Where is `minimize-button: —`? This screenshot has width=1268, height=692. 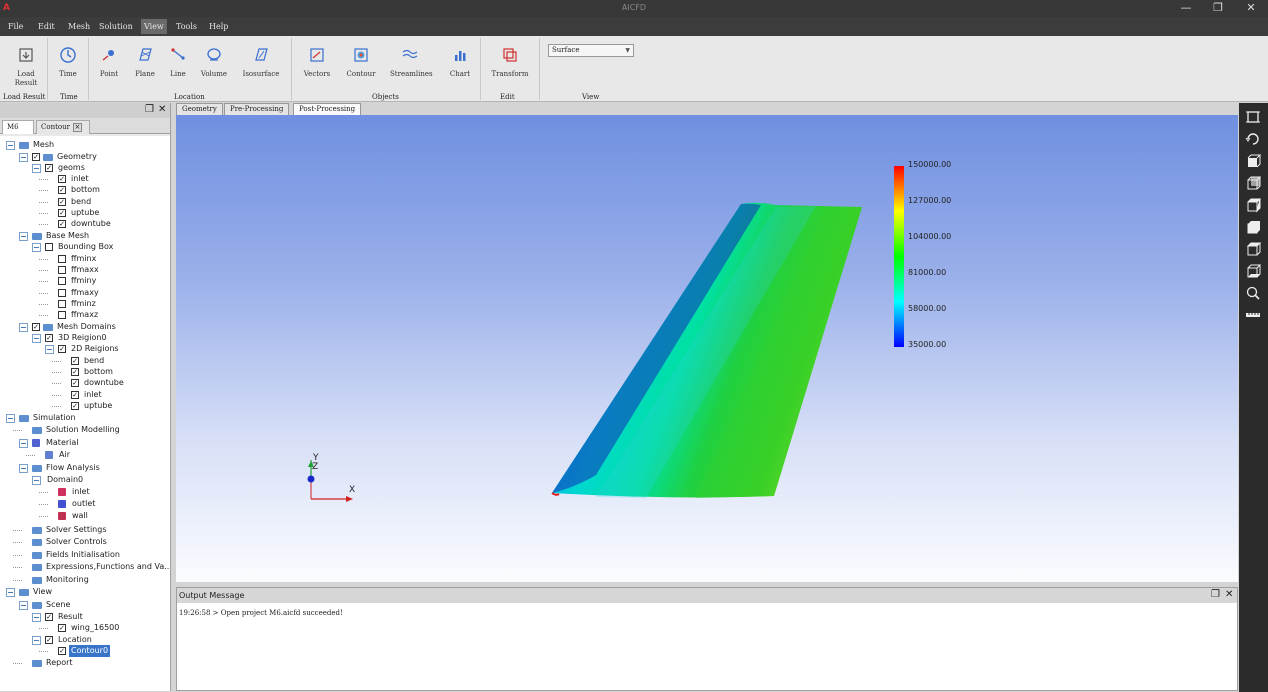
minimize-button: — is located at coordinates (1186, 8).